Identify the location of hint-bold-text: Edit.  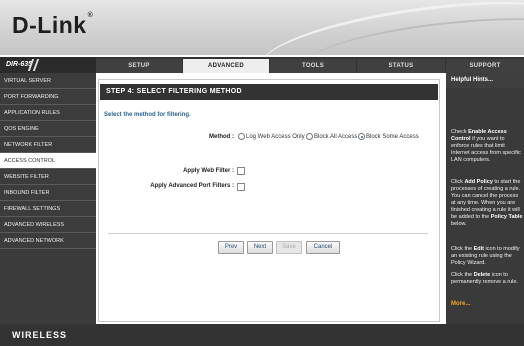
(479, 249).